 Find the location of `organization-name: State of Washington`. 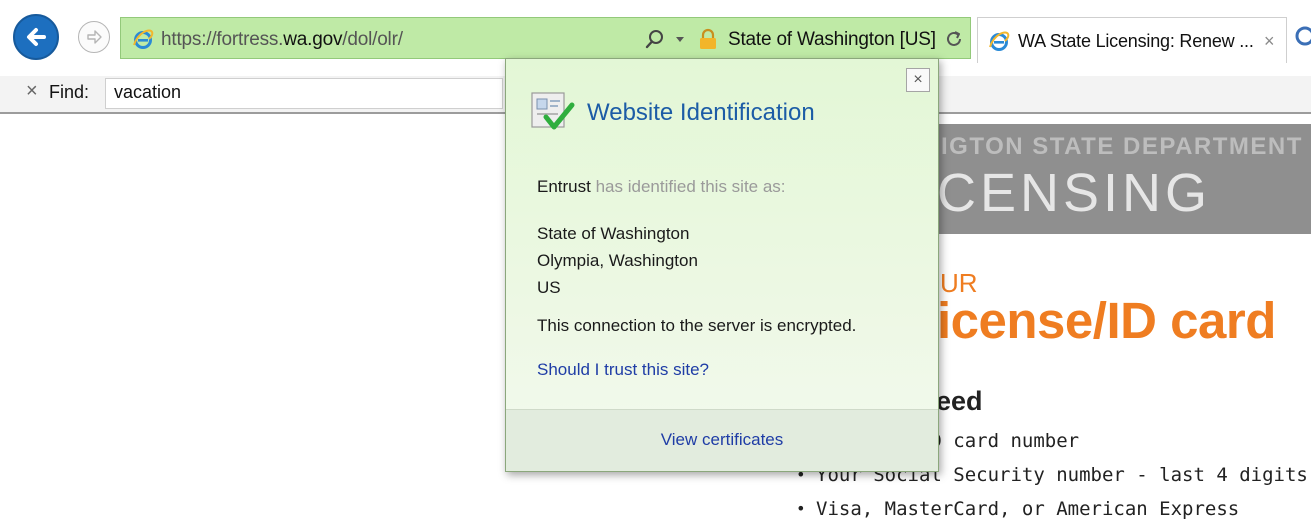

organization-name: State of Washington is located at coordinates (613, 233).